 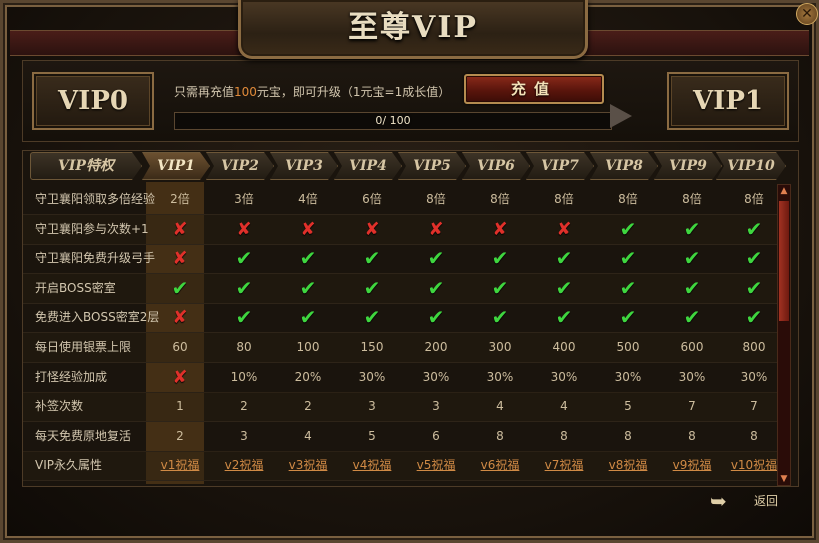 I want to click on table-cell: 30%, so click(x=692, y=376).